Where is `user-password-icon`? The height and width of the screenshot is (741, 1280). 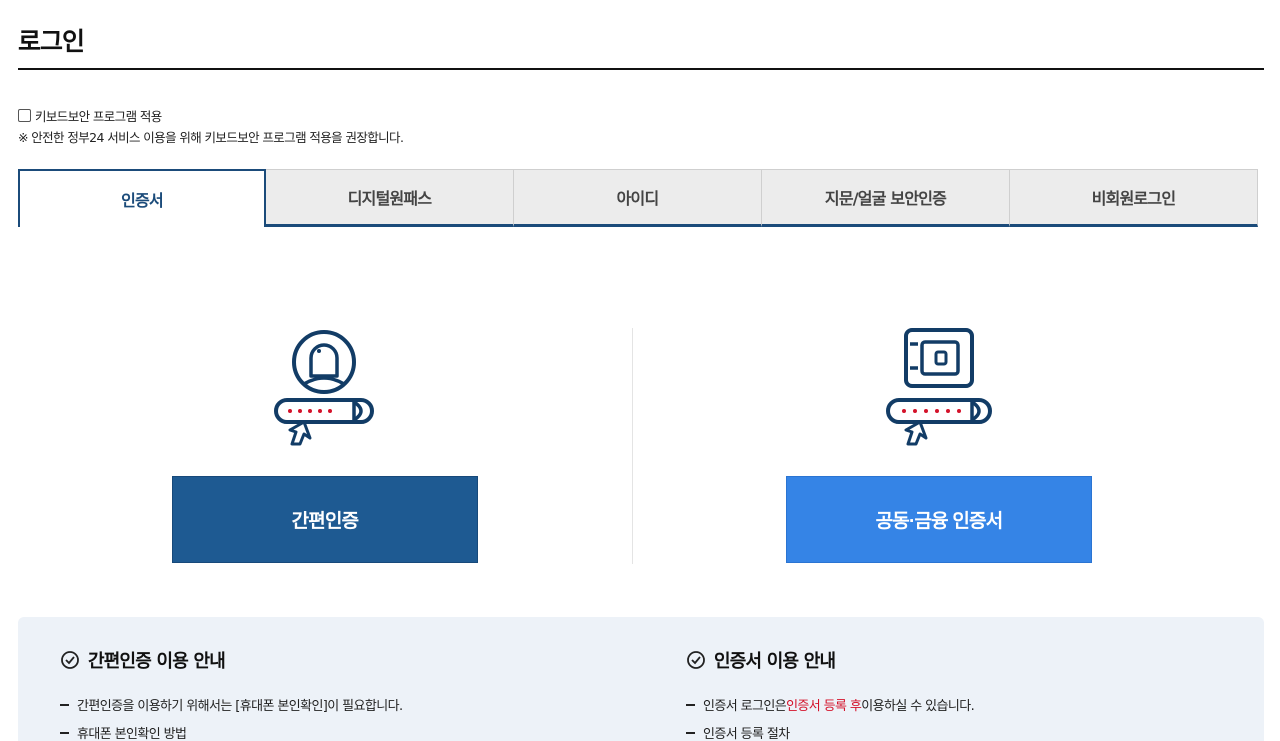 user-password-icon is located at coordinates (324, 388).